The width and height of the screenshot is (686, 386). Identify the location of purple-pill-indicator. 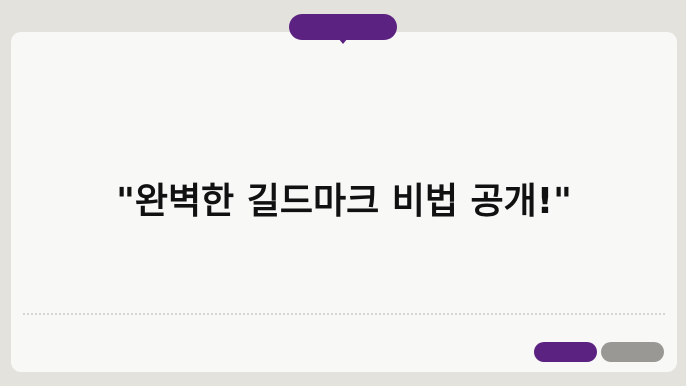
(565, 352).